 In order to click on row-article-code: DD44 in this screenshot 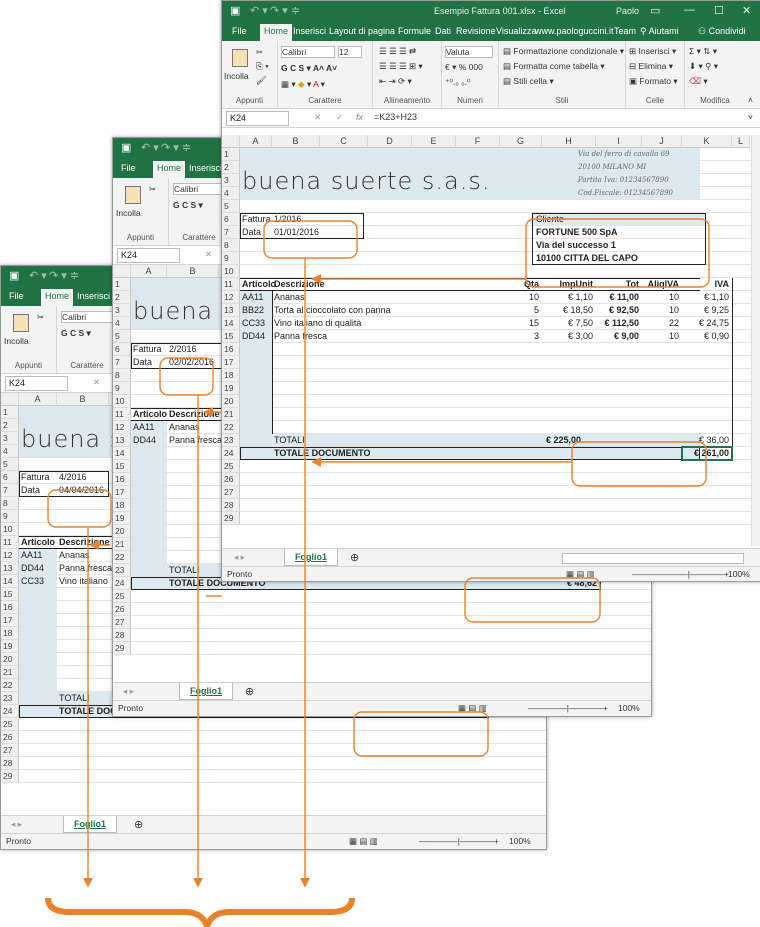, I will do `click(144, 440)`.